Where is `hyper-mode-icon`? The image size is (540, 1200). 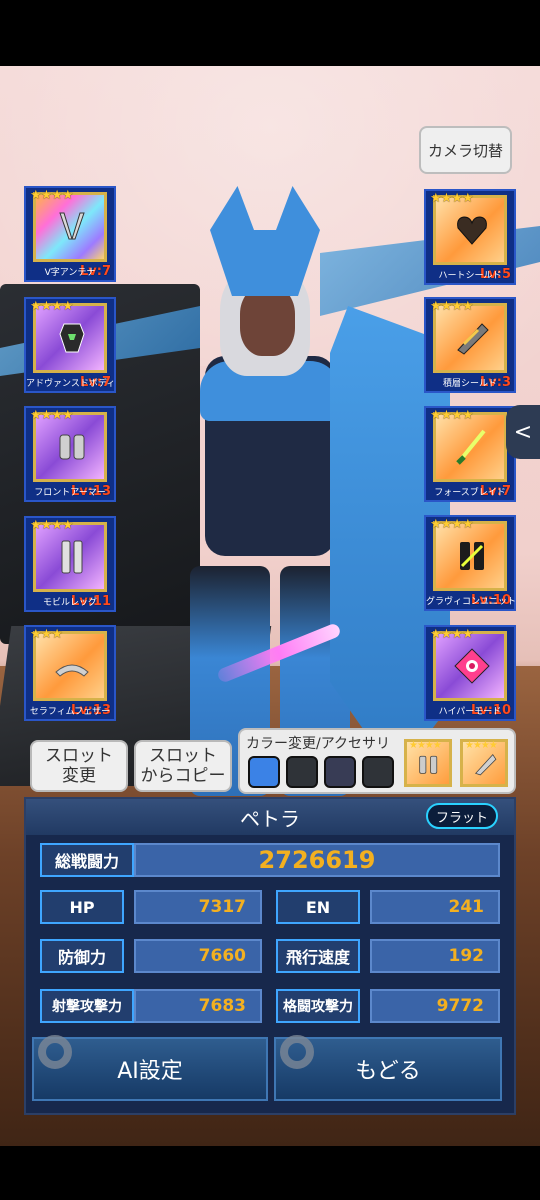 hyper-mode-icon is located at coordinates (472, 666).